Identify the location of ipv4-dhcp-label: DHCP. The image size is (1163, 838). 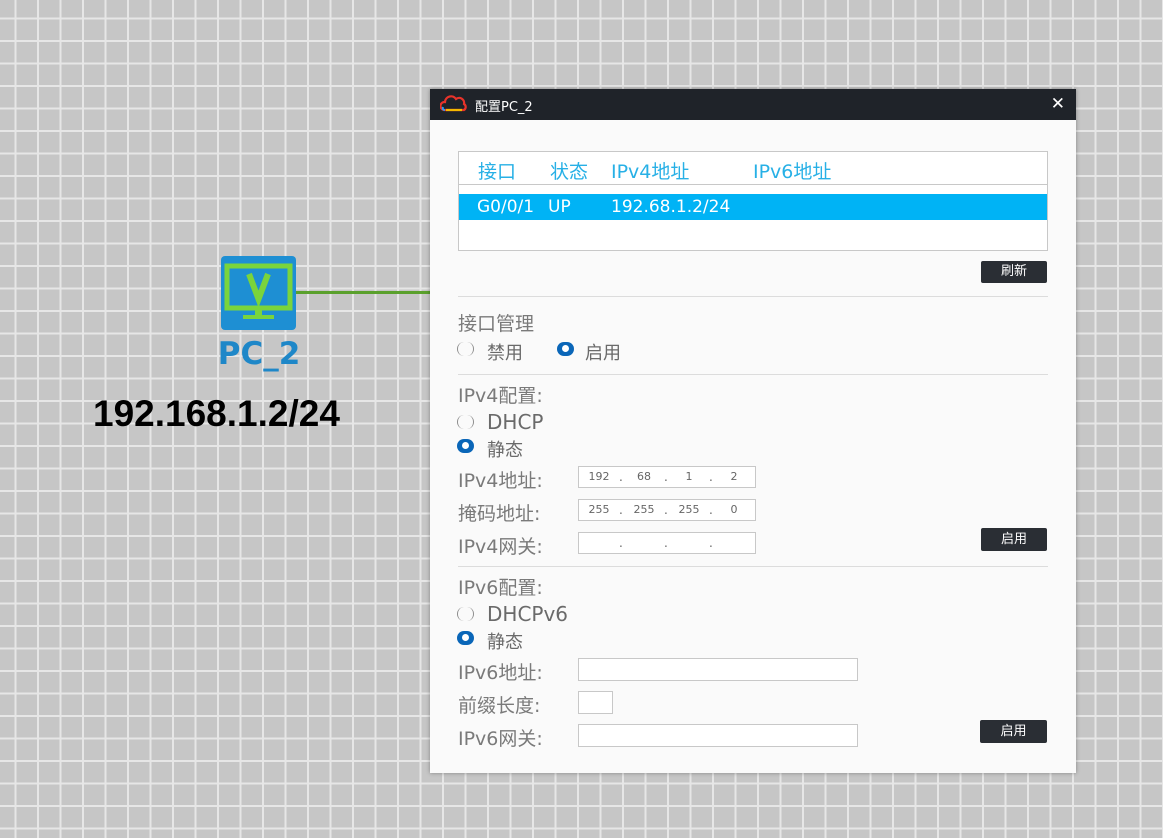
(515, 422).